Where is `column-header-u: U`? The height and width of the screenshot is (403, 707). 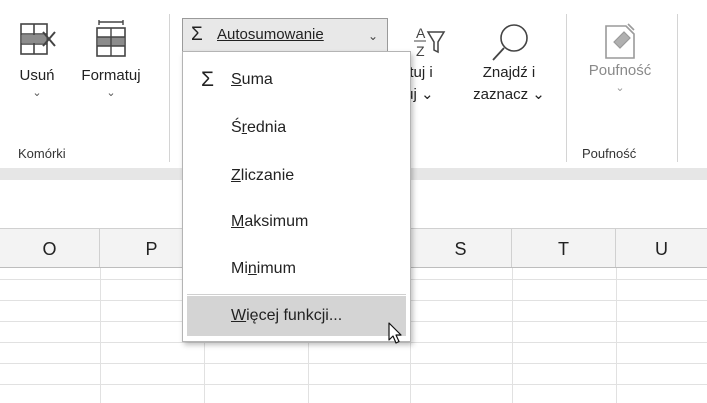
column-header-u: U is located at coordinates (661, 248).